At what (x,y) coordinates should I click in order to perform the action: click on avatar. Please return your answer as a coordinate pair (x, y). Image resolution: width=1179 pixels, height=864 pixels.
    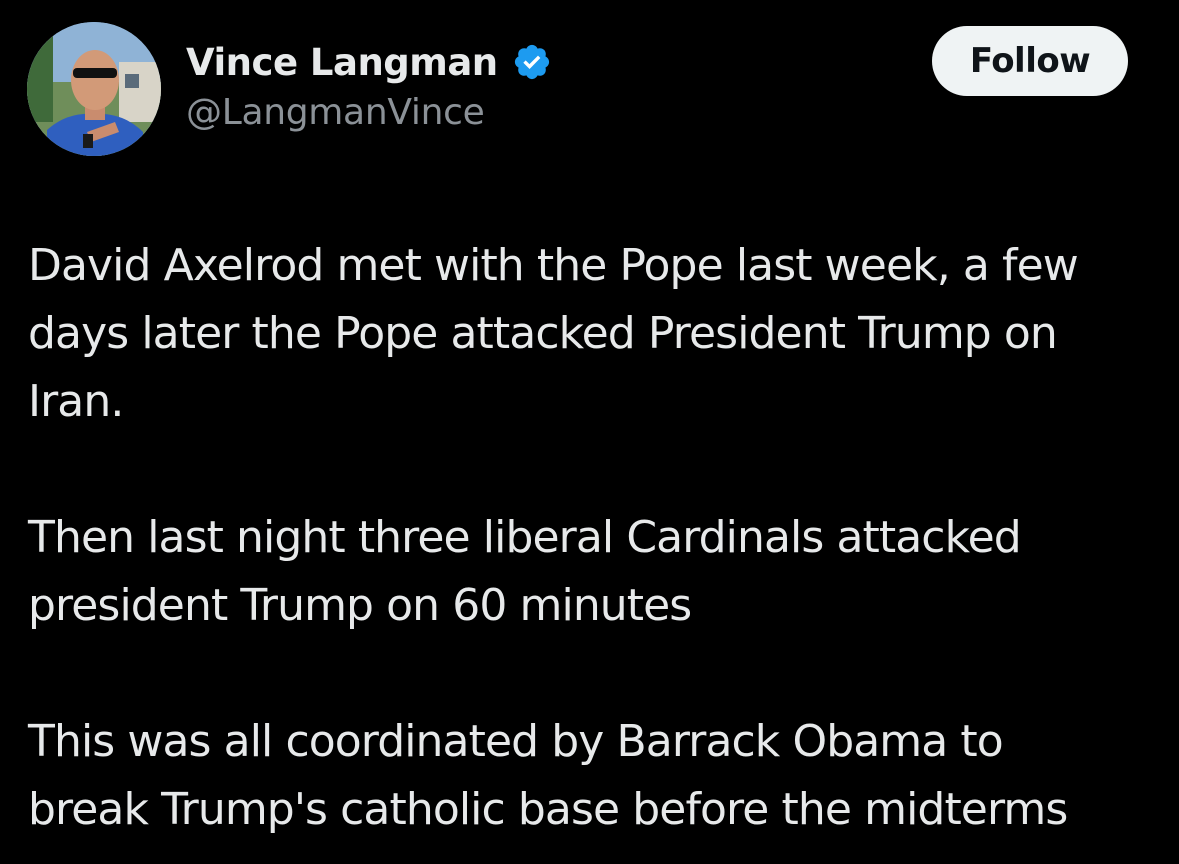
    Looking at the image, I should click on (94, 89).